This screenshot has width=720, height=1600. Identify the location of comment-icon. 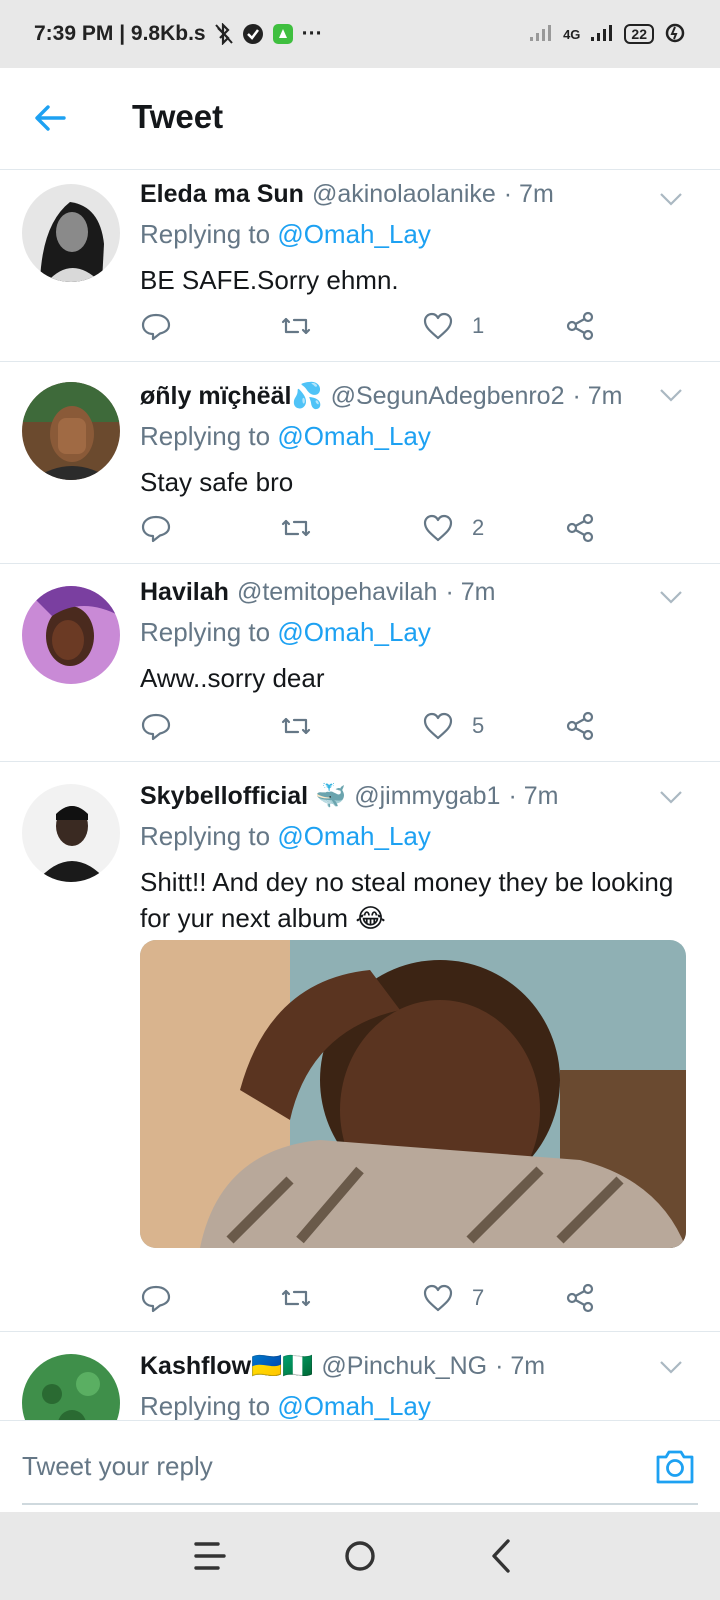
(156, 327).